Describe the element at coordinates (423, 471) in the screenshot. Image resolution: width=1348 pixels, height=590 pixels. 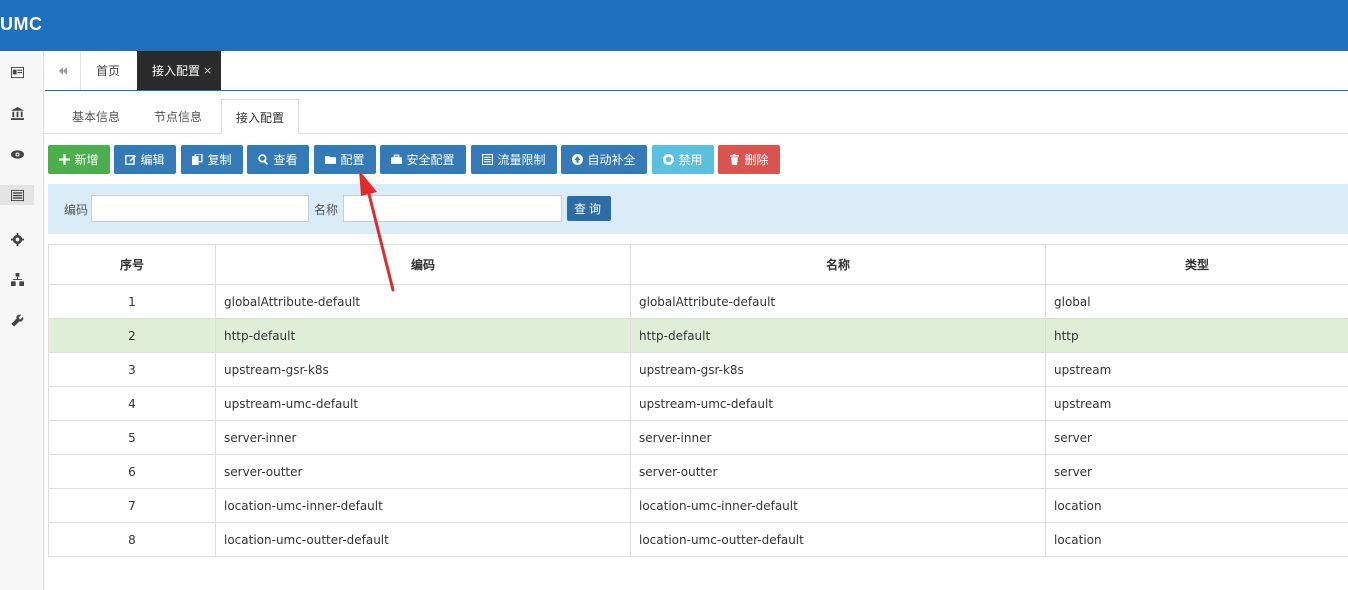
I see `row-code-cell: server-outter` at that location.